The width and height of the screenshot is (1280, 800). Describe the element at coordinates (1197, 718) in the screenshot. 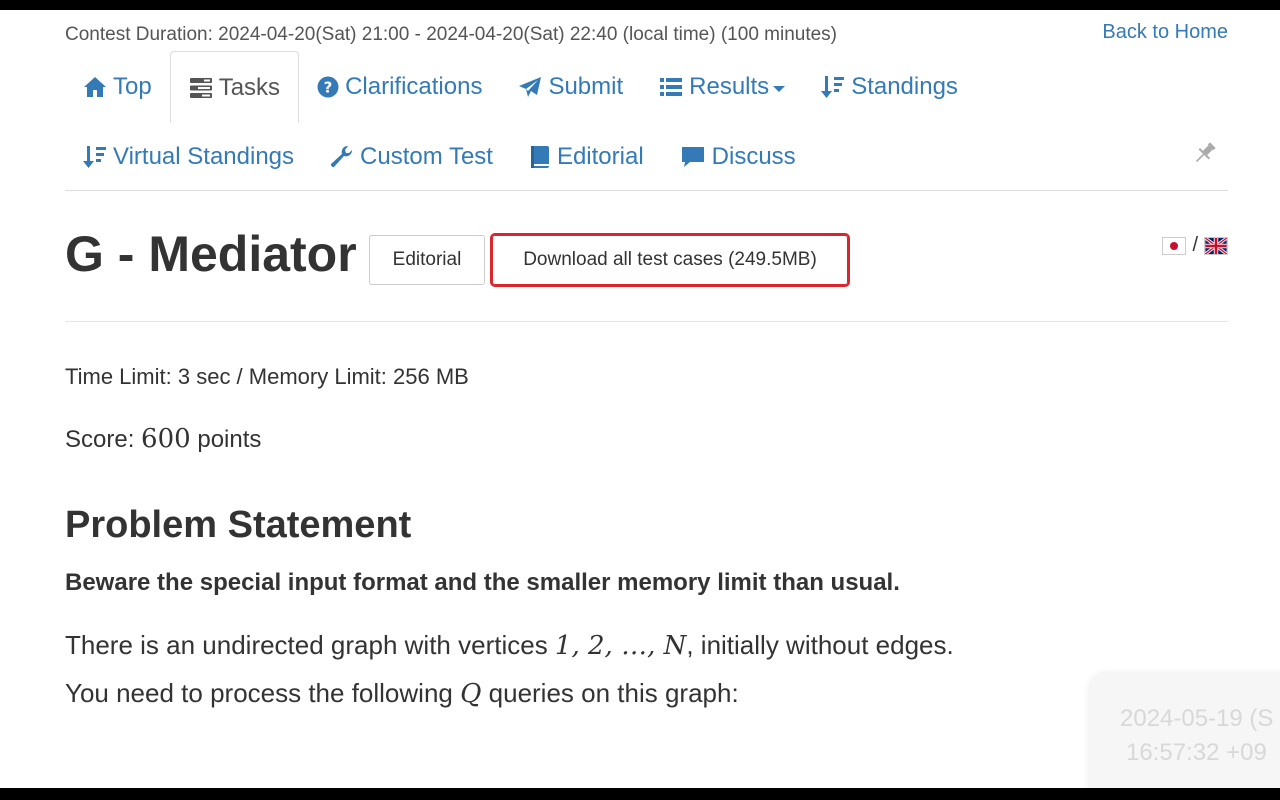

I see `clock-date: 2024-05-19 (S` at that location.